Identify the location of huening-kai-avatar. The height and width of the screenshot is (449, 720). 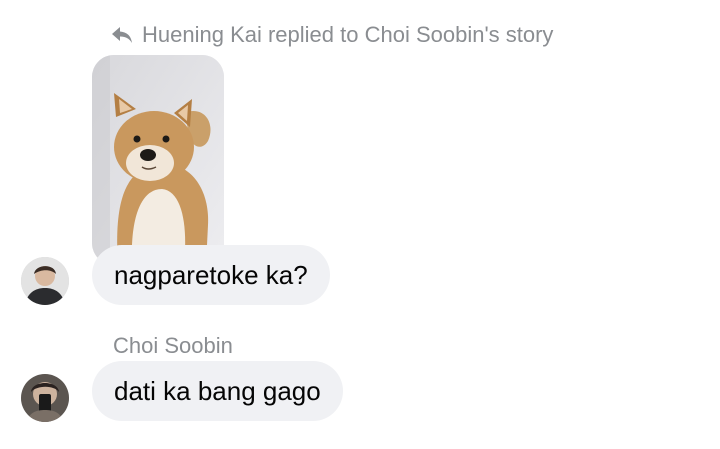
(45, 281).